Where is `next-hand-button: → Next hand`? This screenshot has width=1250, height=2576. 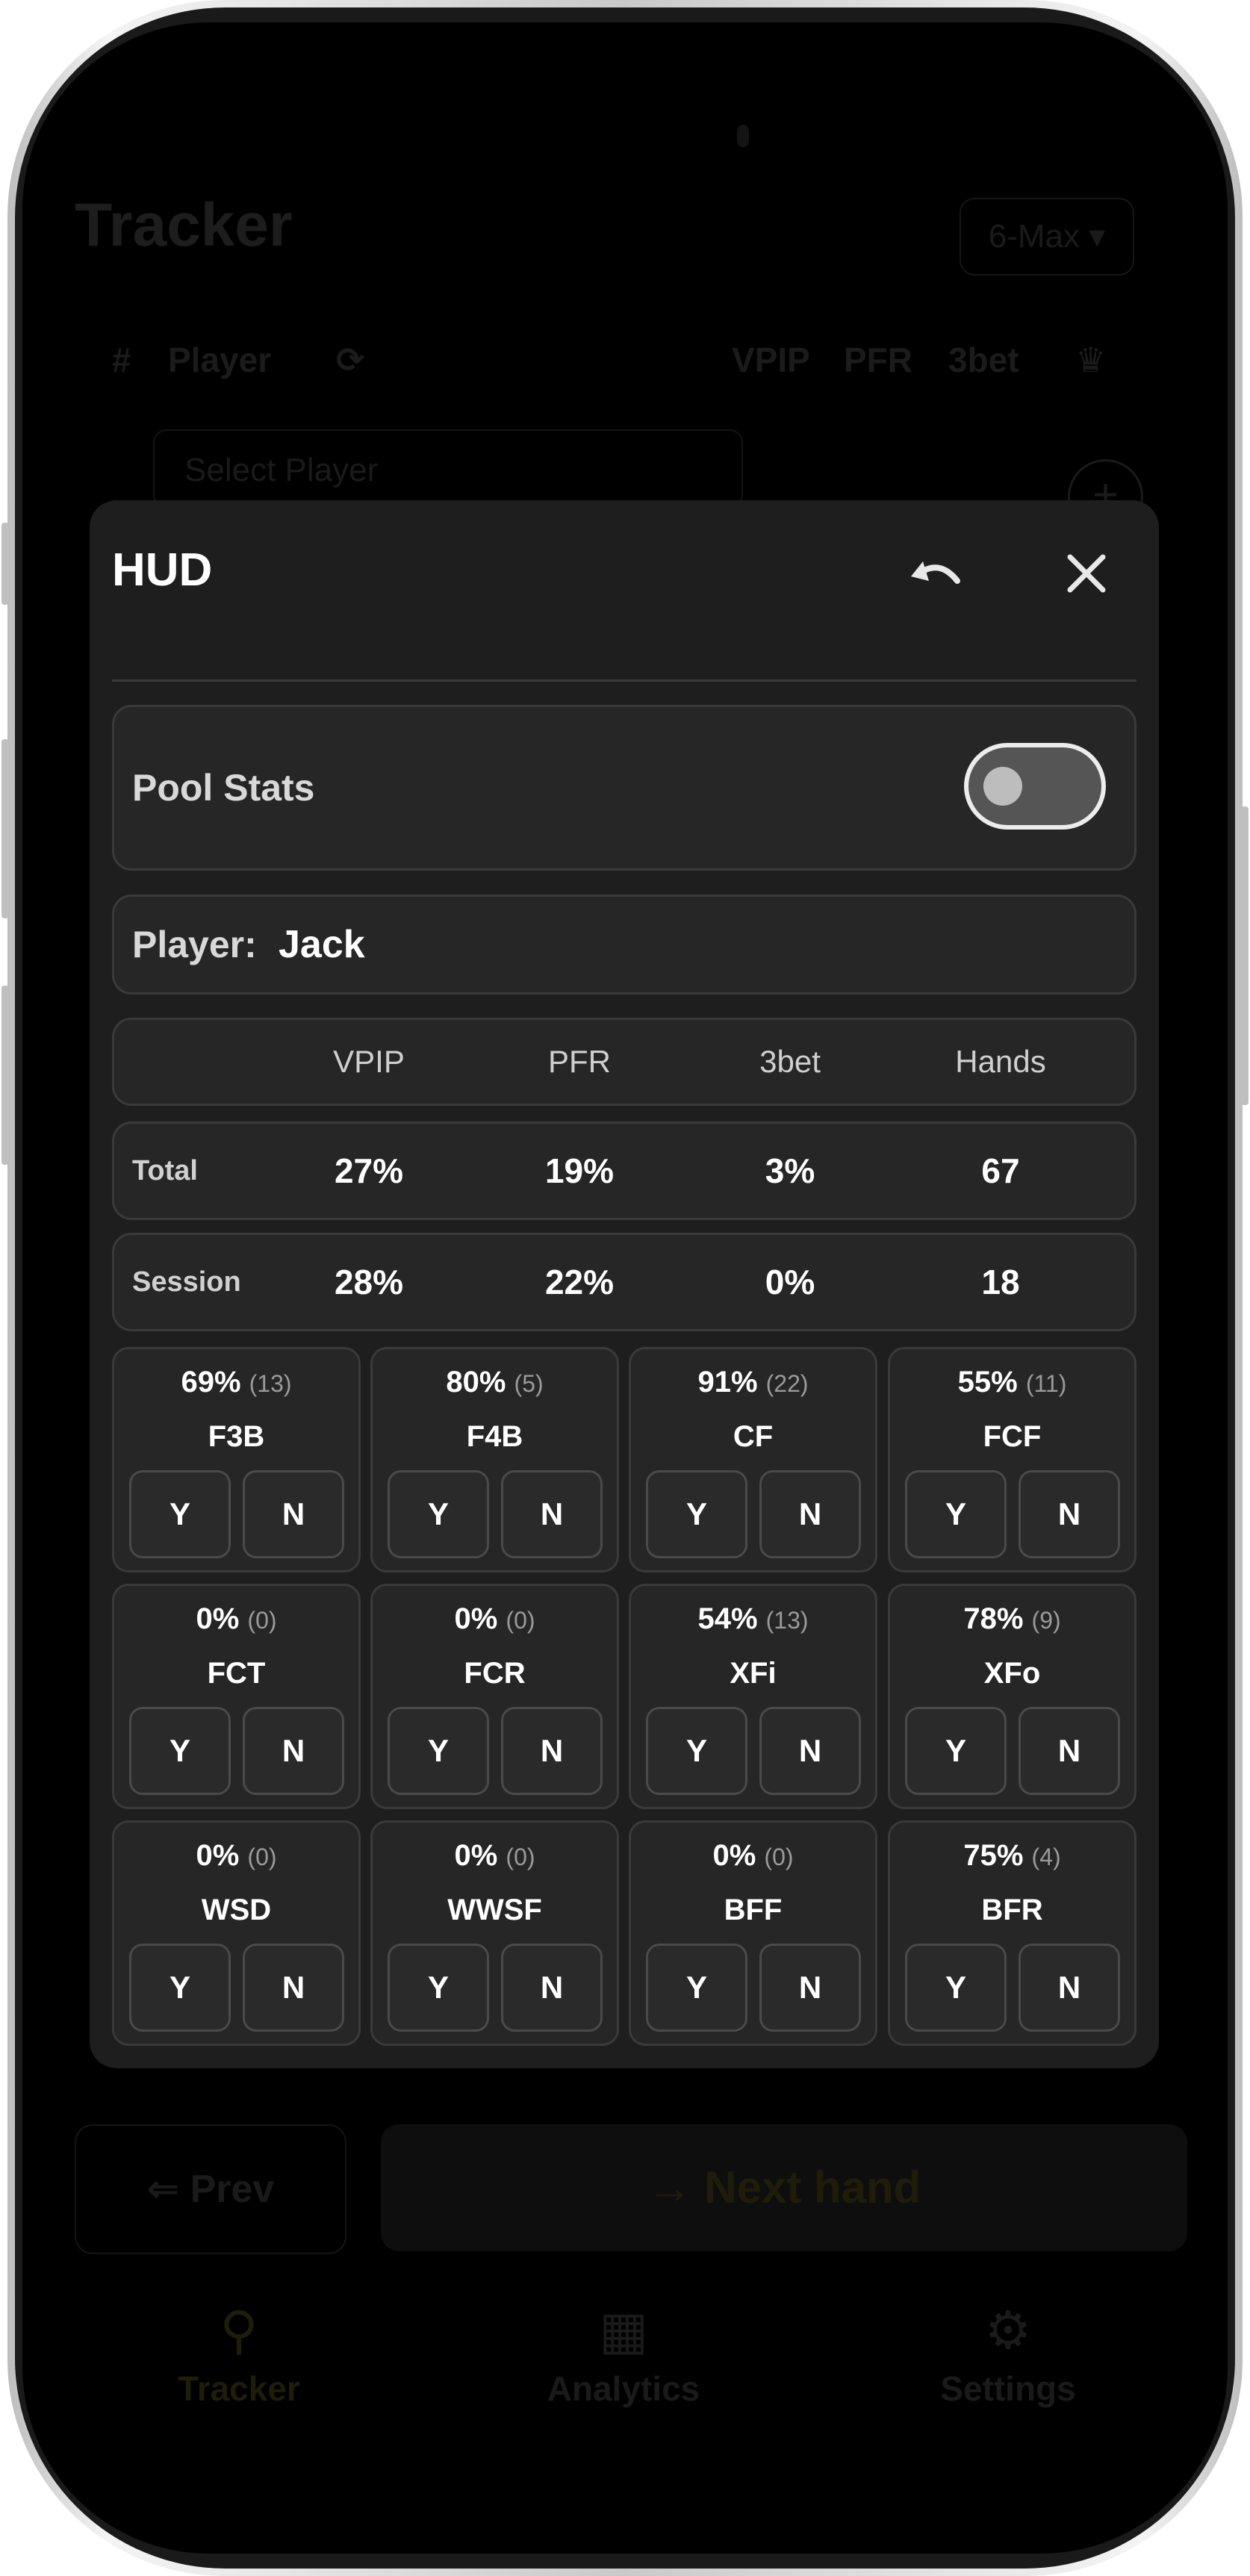
next-hand-button: → Next hand is located at coordinates (784, 2187).